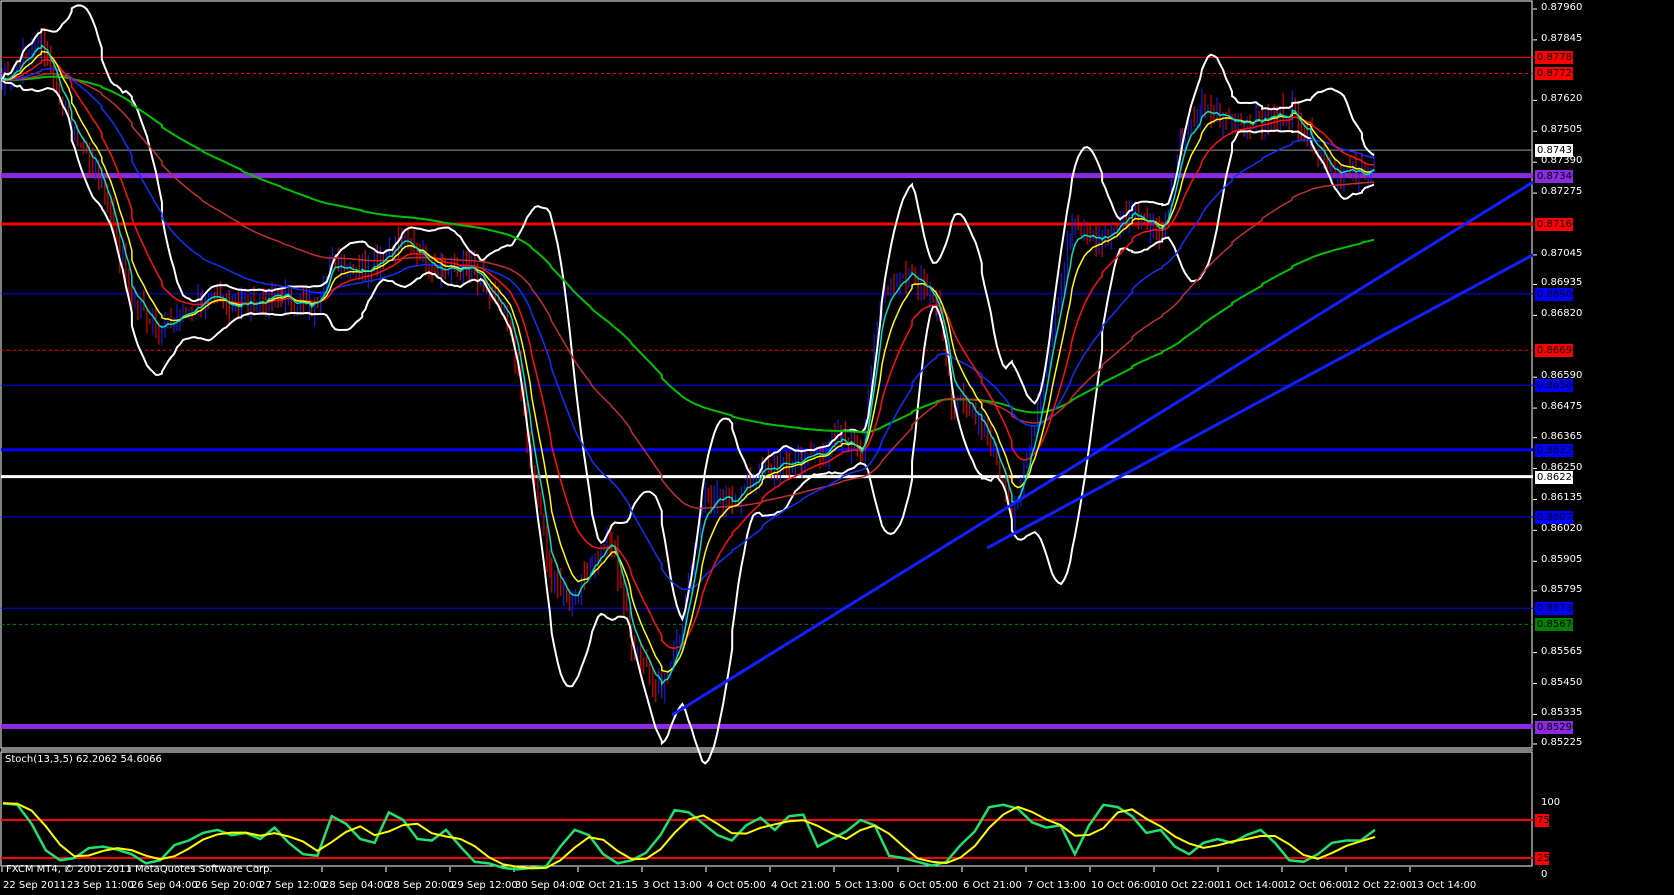 The height and width of the screenshot is (895, 1674). I want to click on price-tick: 0.87960, so click(1562, 7).